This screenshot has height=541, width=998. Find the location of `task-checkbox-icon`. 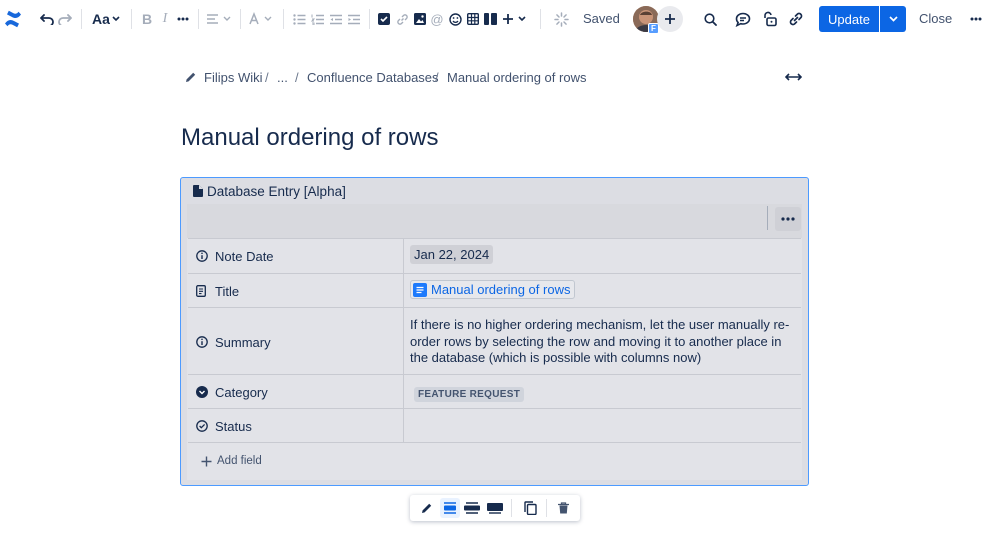

task-checkbox-icon is located at coordinates (384, 19).